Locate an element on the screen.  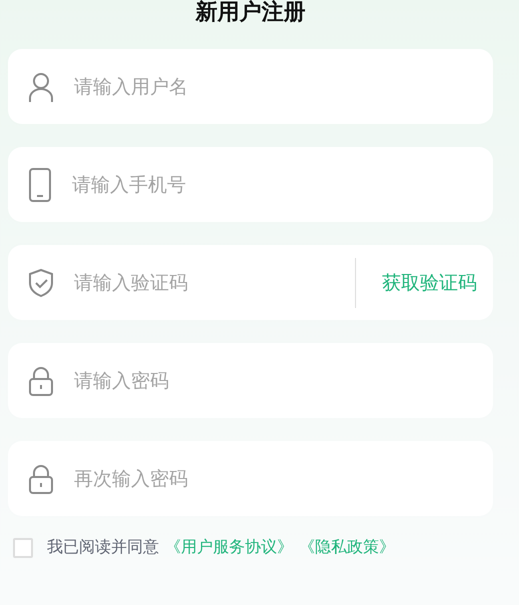
policy-link: 《隐私政策》 is located at coordinates (347, 547).